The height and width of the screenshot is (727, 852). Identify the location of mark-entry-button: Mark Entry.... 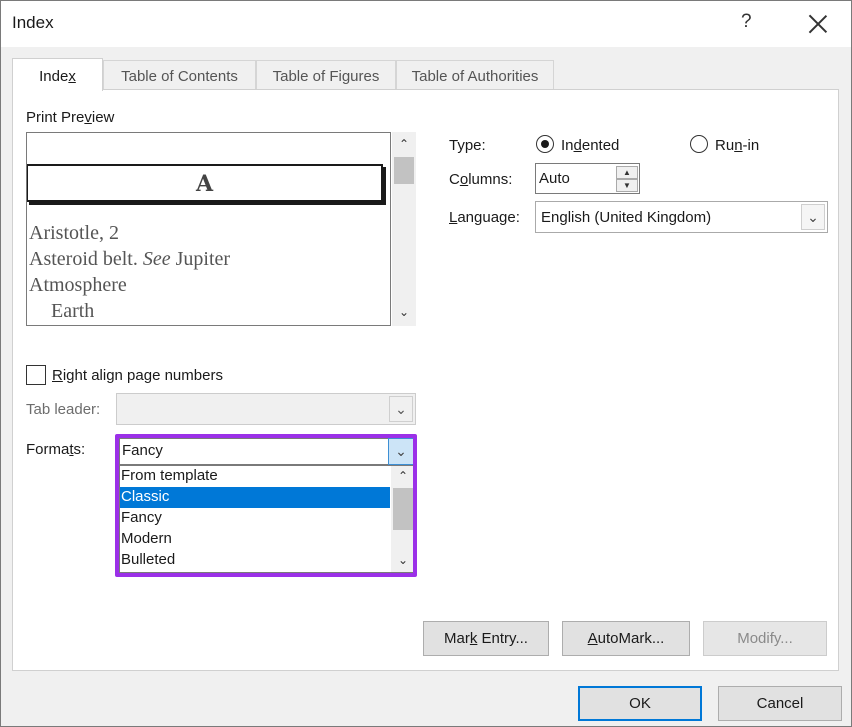
(486, 638).